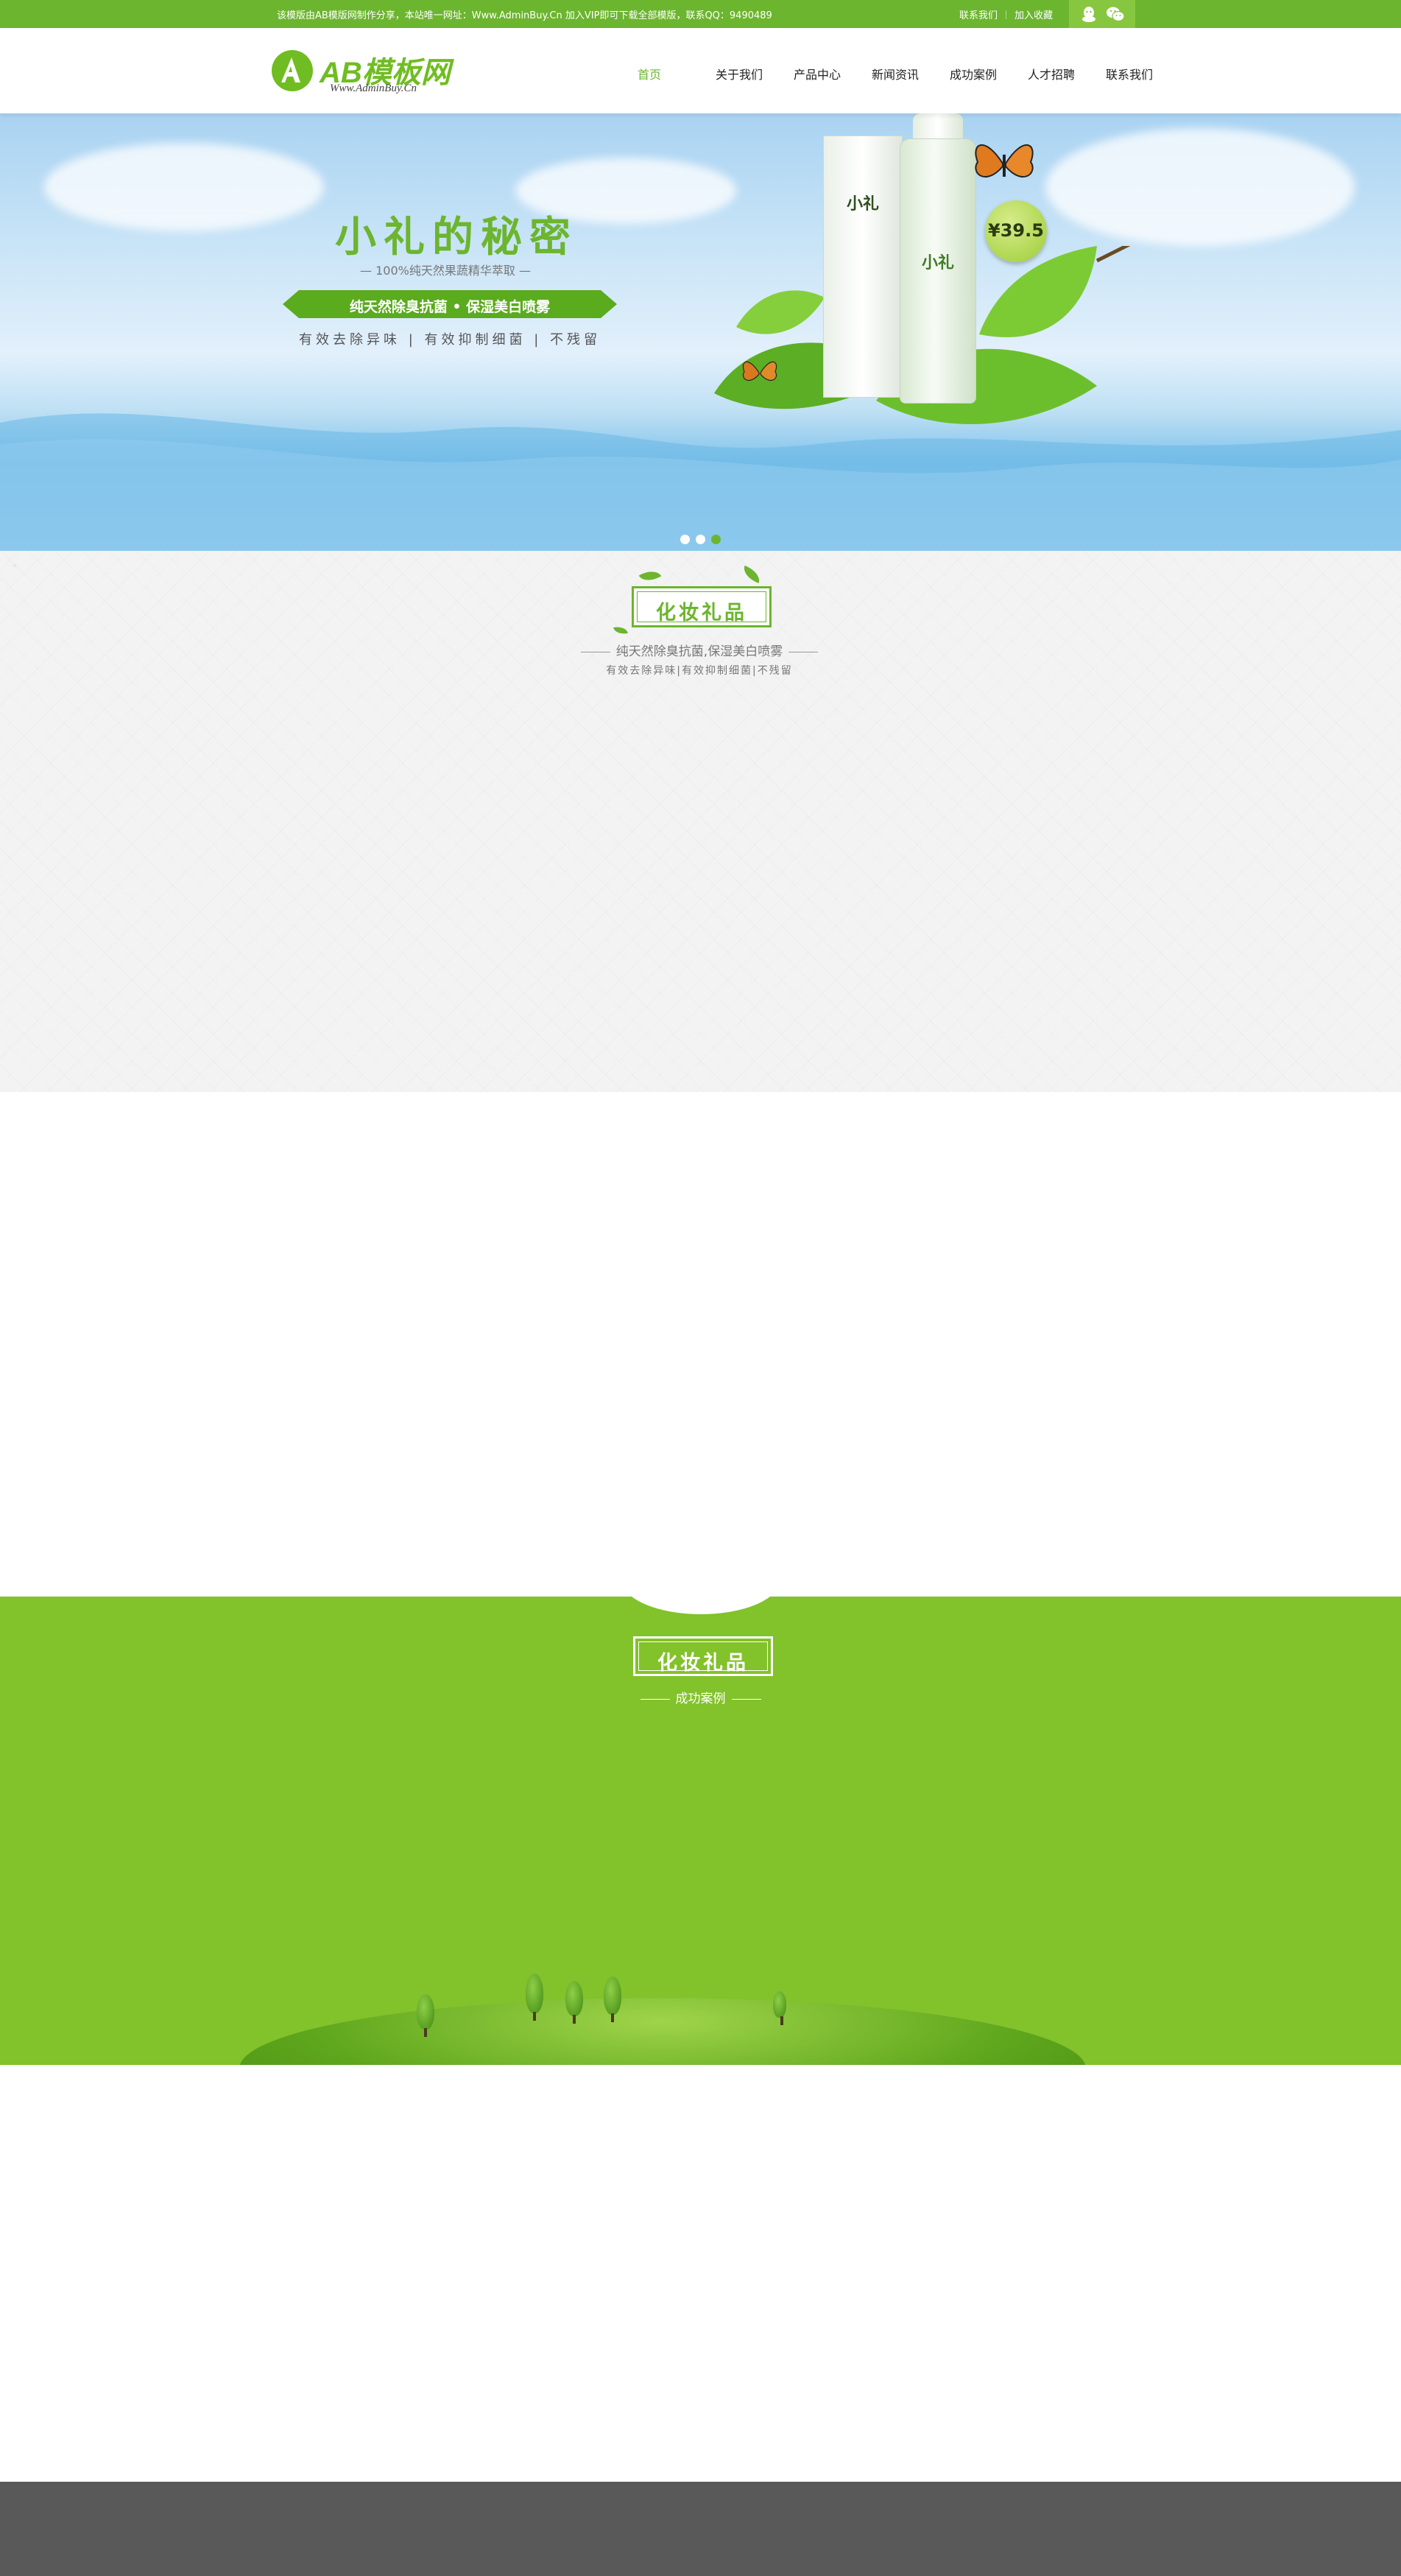  Describe the element at coordinates (1006, 14) in the screenshot. I see `top-links: 联系我们 加入收藏` at that location.